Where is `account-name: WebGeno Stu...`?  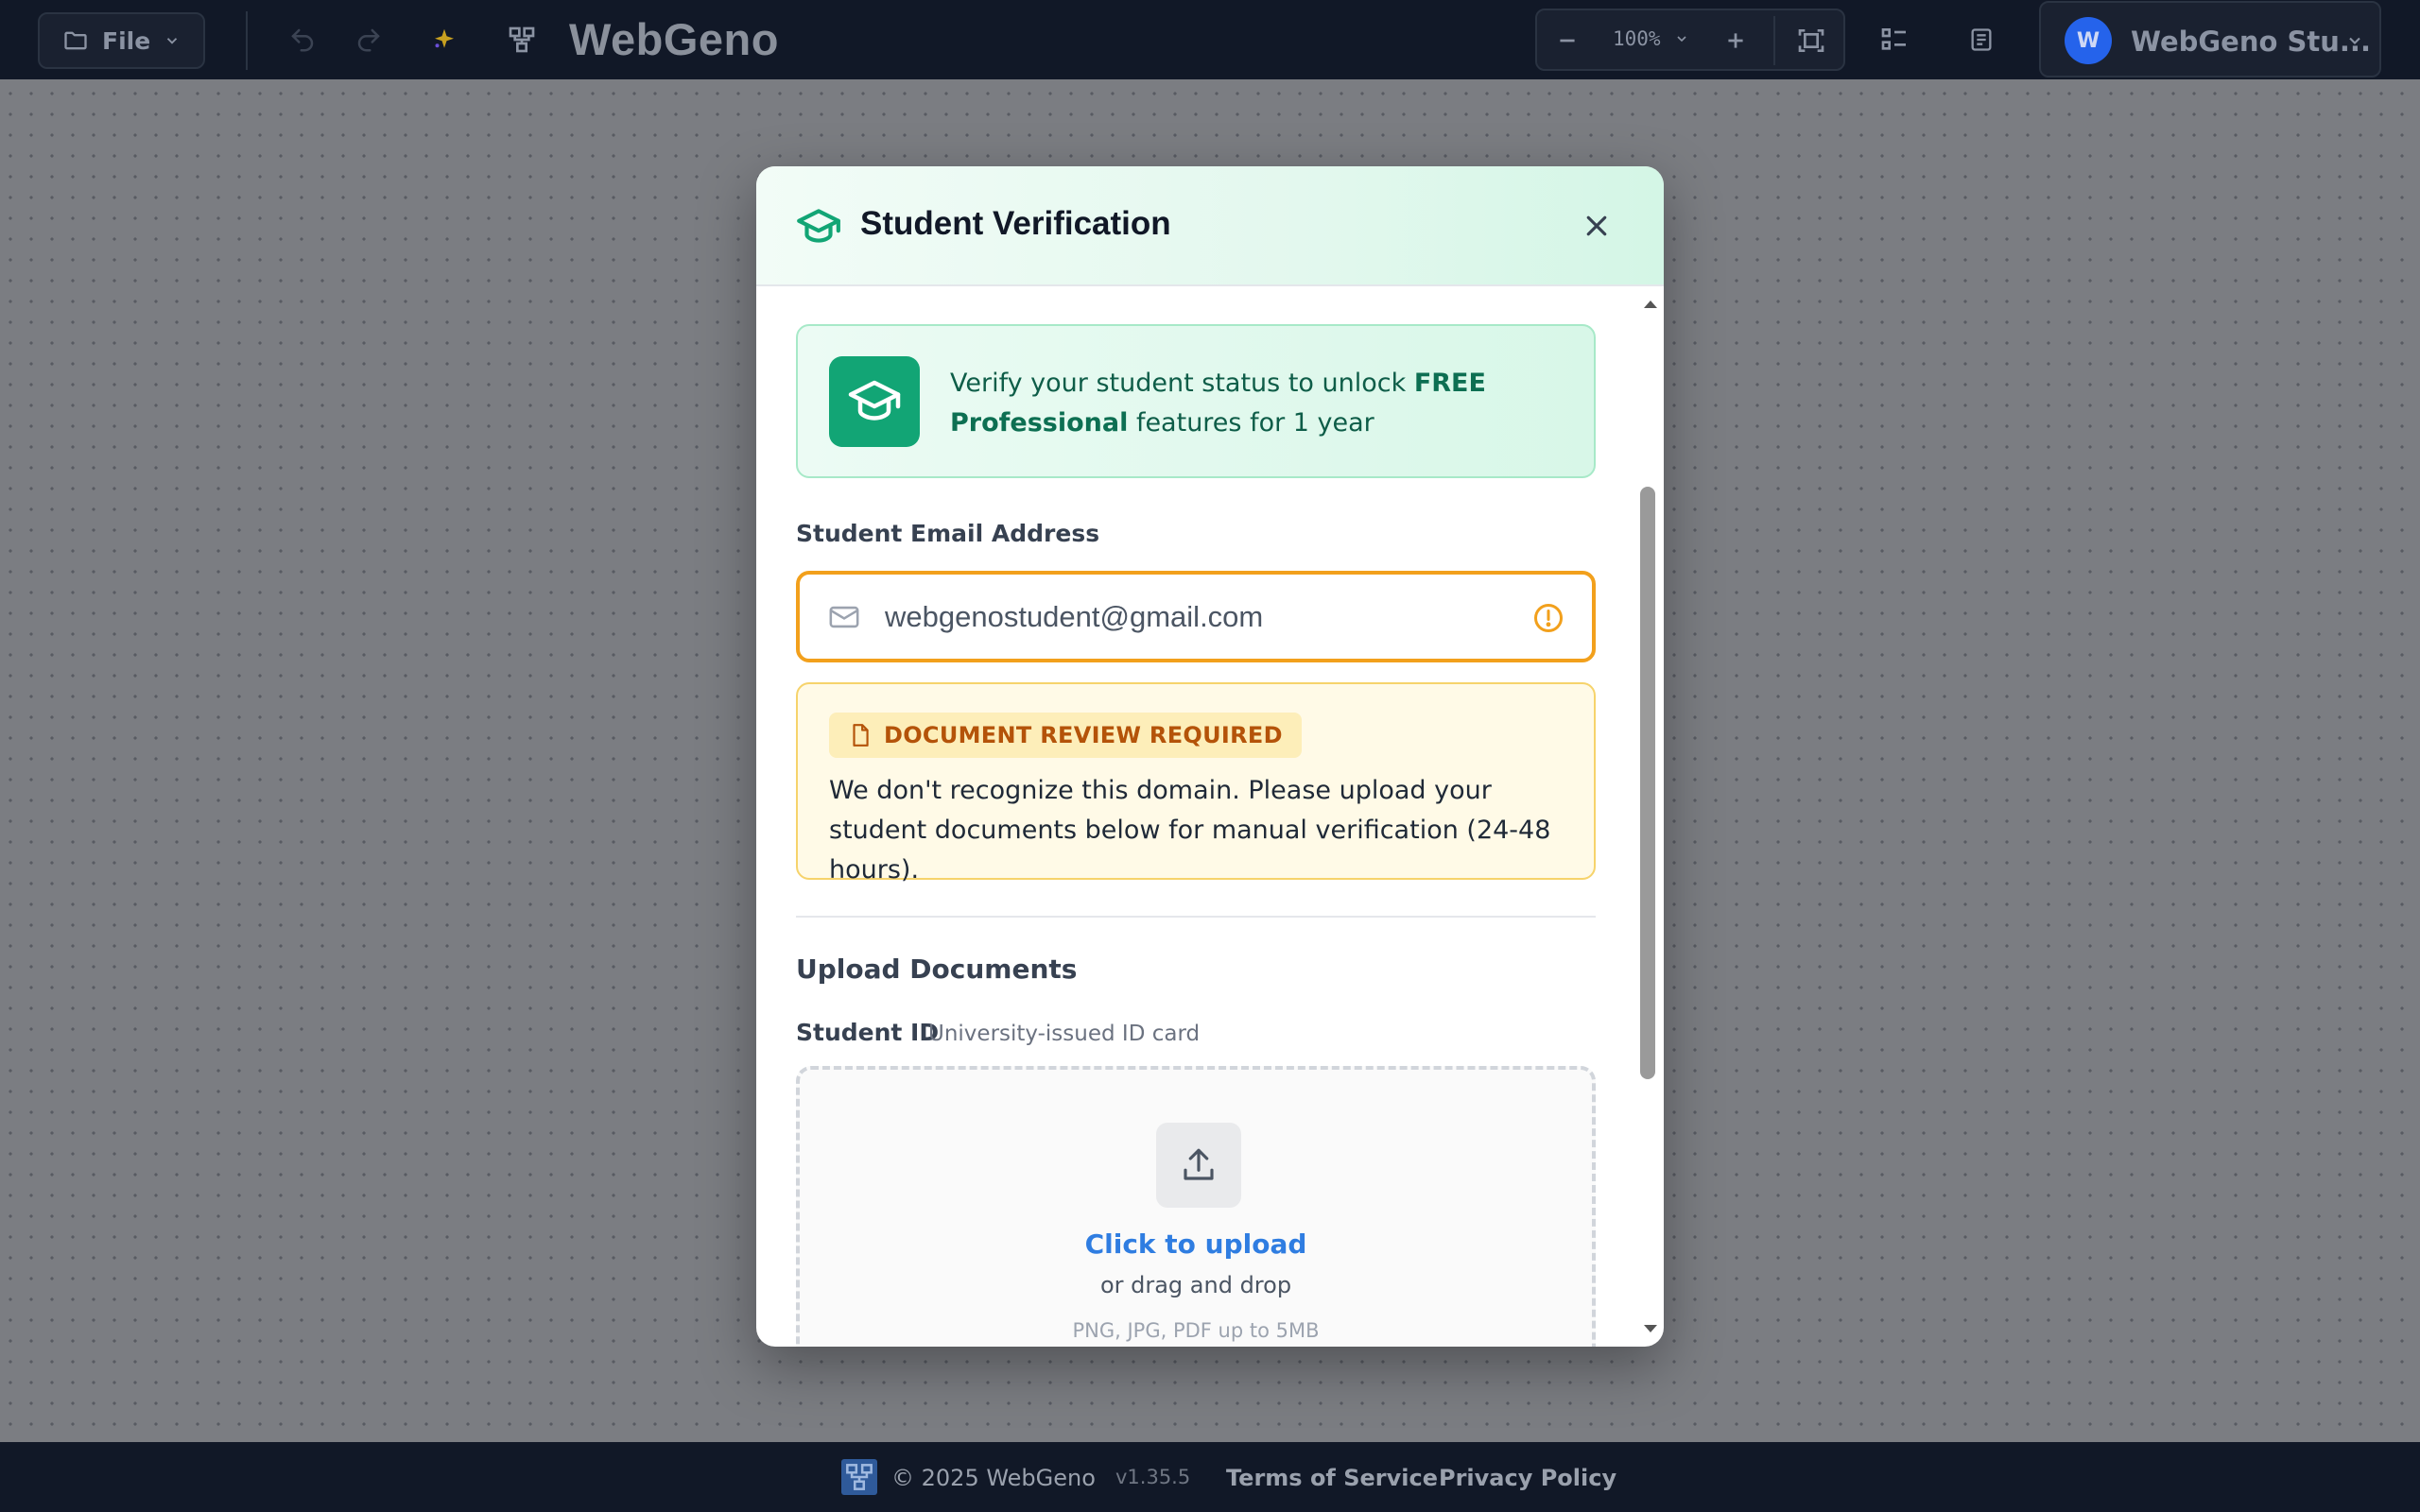 account-name: WebGeno Stu... is located at coordinates (2251, 42).